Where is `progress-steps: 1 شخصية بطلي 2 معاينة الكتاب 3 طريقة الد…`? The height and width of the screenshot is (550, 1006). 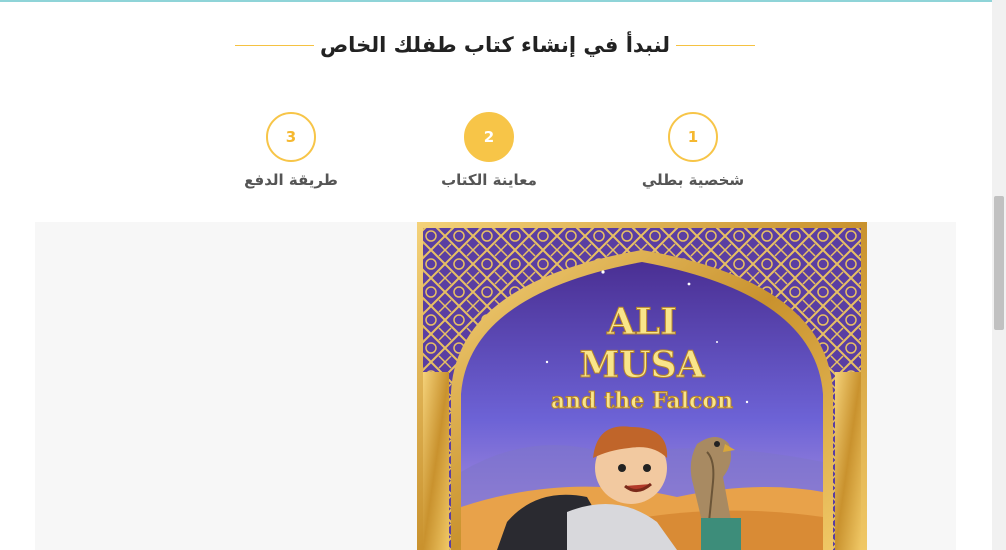 progress-steps: 1 شخصية بطلي 2 معاينة الكتاب 3 طريقة الد… is located at coordinates (500, 157).